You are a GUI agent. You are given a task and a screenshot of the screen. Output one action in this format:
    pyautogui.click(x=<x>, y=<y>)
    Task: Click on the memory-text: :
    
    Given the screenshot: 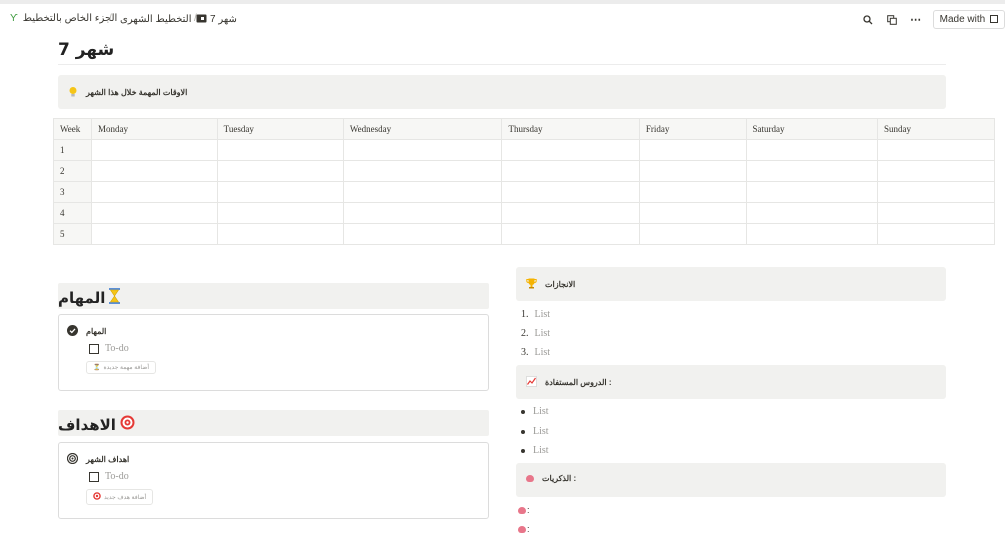 What is the action you would take?
    pyautogui.click(x=528, y=510)
    